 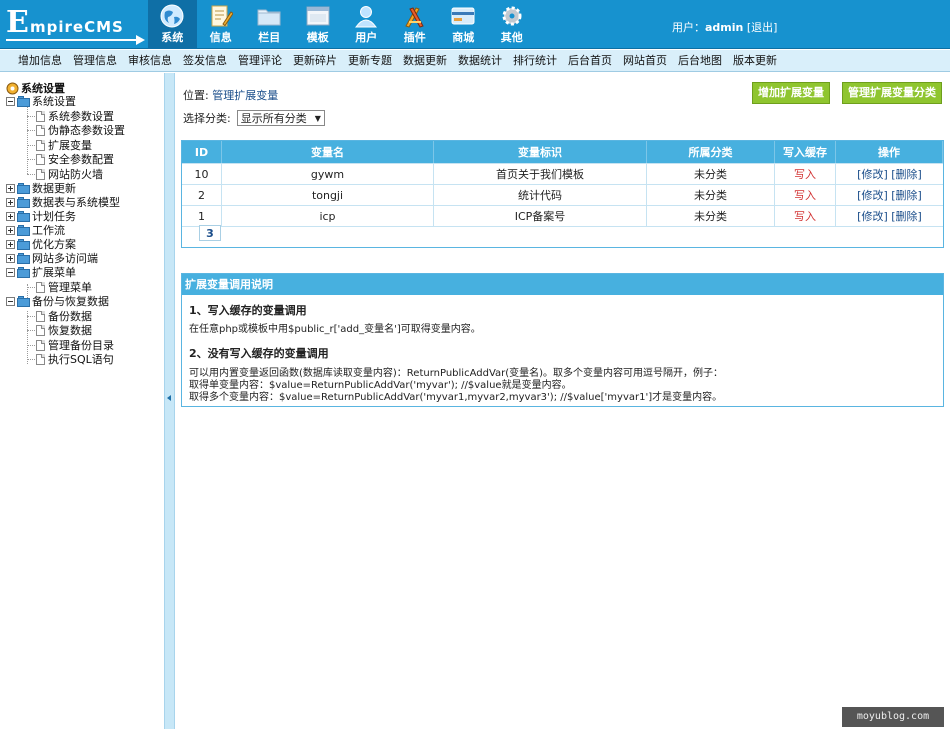 I want to click on tree-group-optimization: 优化方案, so click(x=41, y=244).